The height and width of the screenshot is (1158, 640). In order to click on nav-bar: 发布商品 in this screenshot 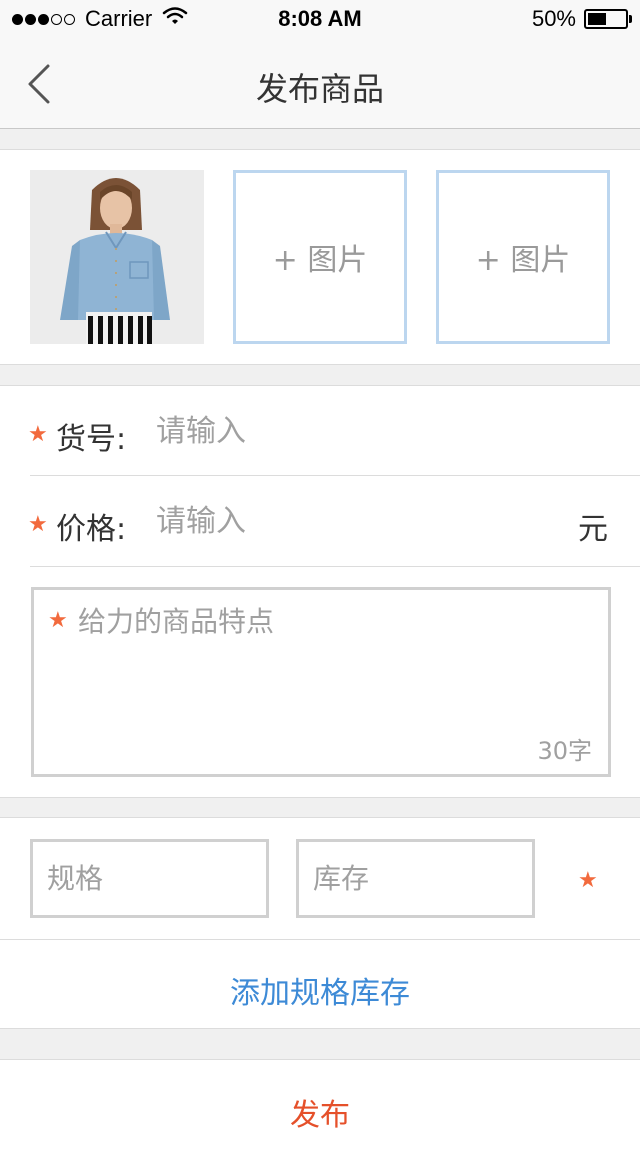, I will do `click(320, 84)`.